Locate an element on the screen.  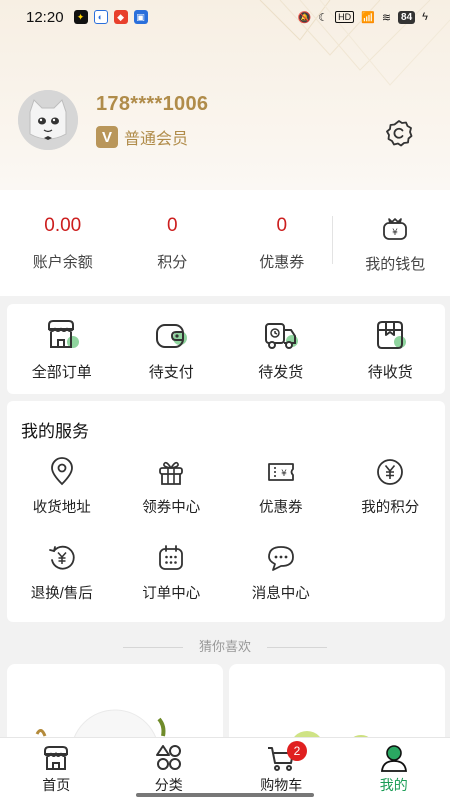
recommend-title: 猜你喜欢 is located at coordinates (224, 646).